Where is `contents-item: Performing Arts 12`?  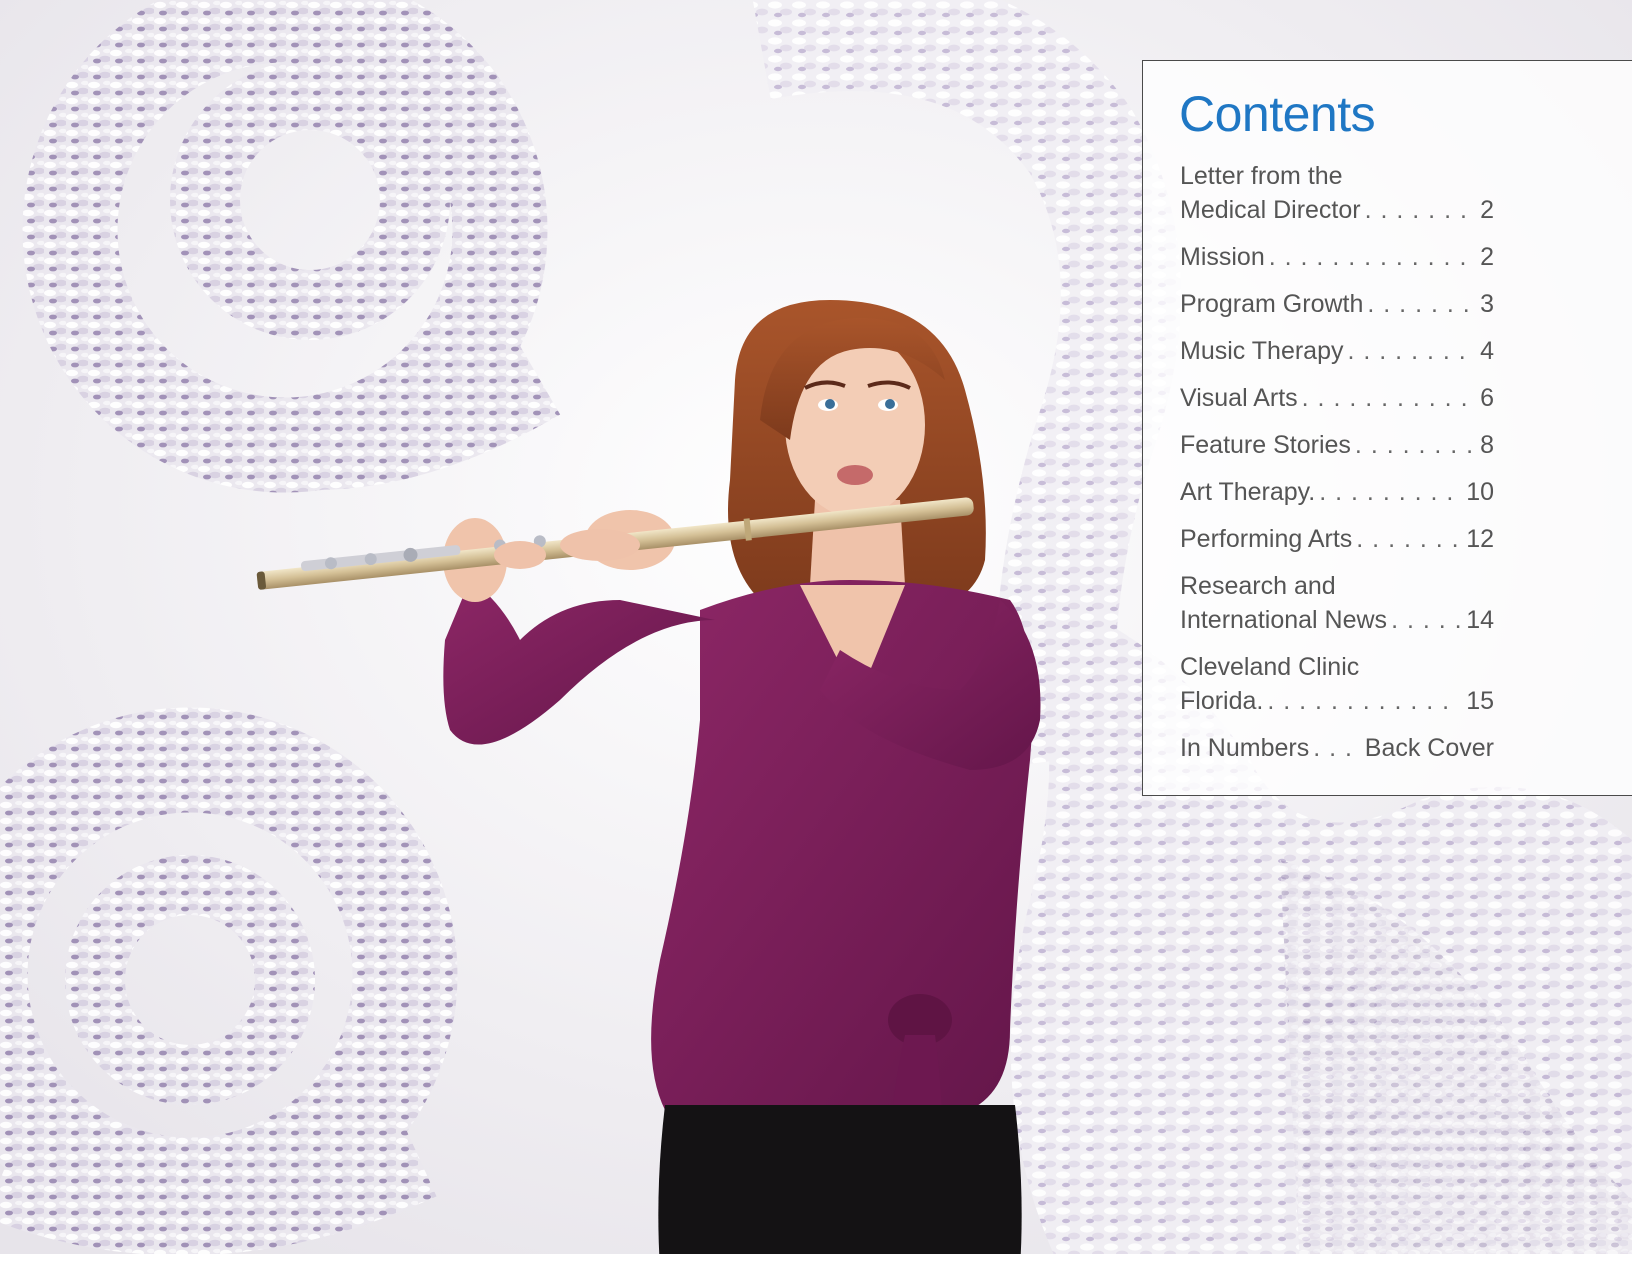
contents-item: Performing Arts 12 is located at coordinates (1337, 539).